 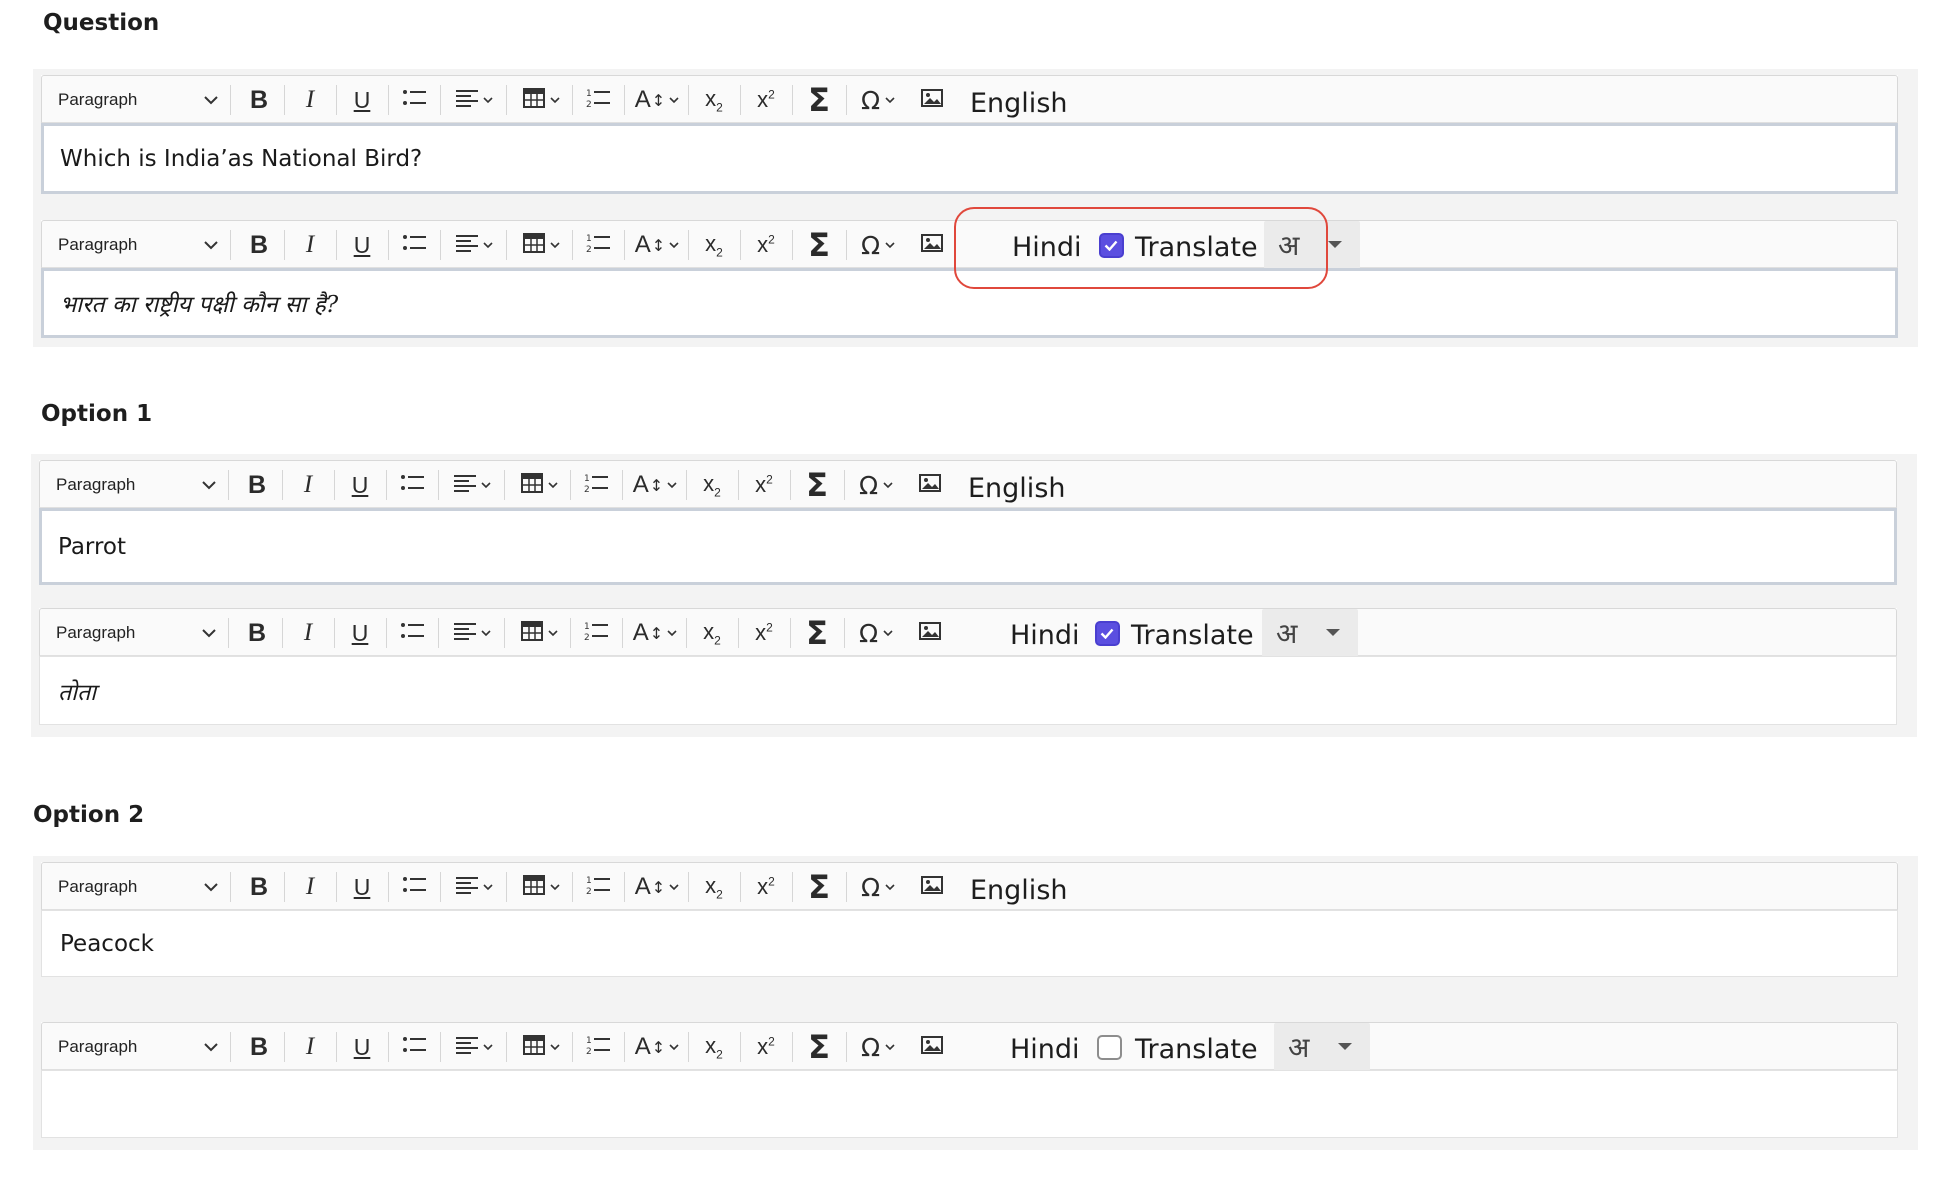 What do you see at coordinates (969, 158) in the screenshot?
I see `editor-content-question-en: Which is India’as National Bird?` at bounding box center [969, 158].